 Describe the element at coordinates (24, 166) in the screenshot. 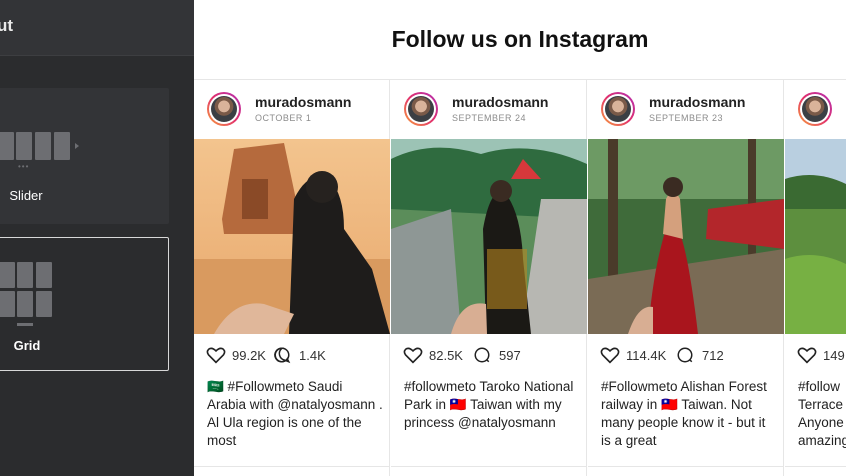

I see `slider-dots-icon: •••` at that location.